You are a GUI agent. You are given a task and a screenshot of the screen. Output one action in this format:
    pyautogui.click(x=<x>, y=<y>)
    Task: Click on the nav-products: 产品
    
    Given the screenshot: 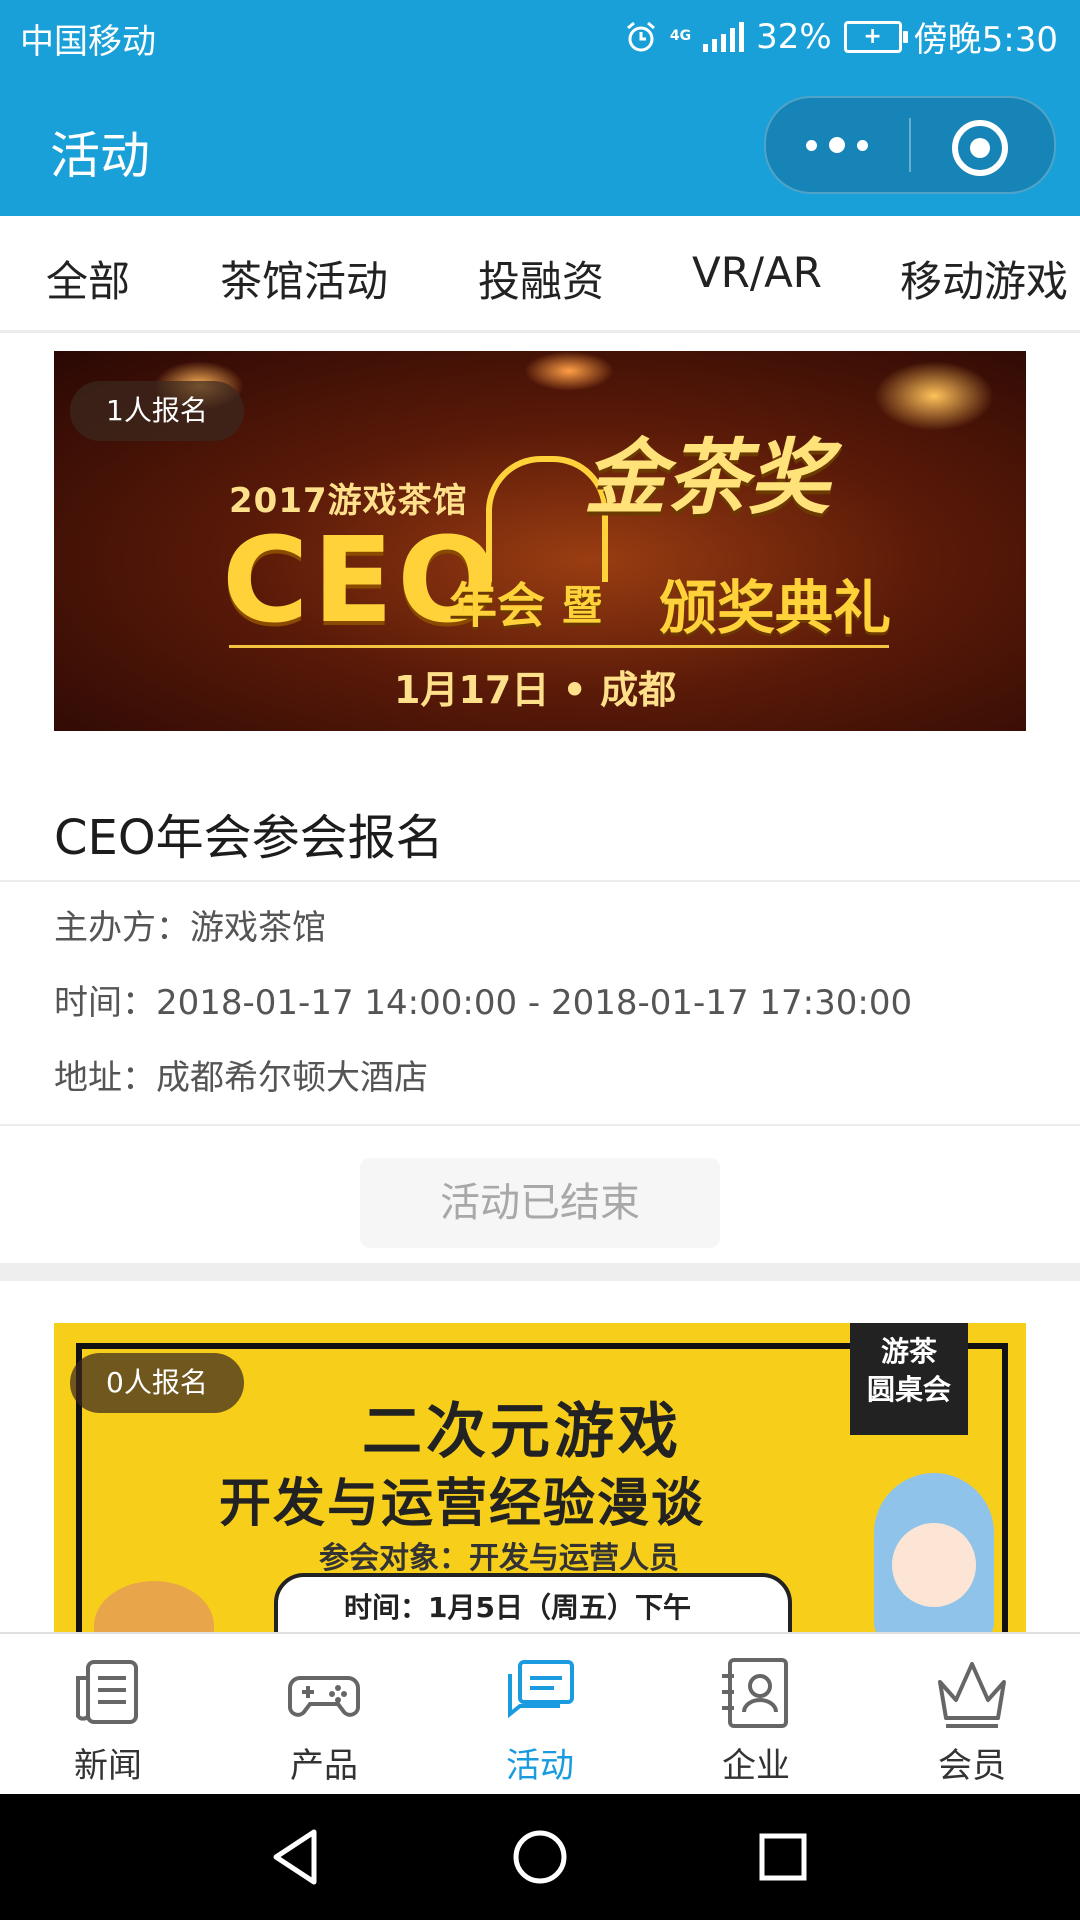 What is the action you would take?
    pyautogui.click(x=324, y=1715)
    